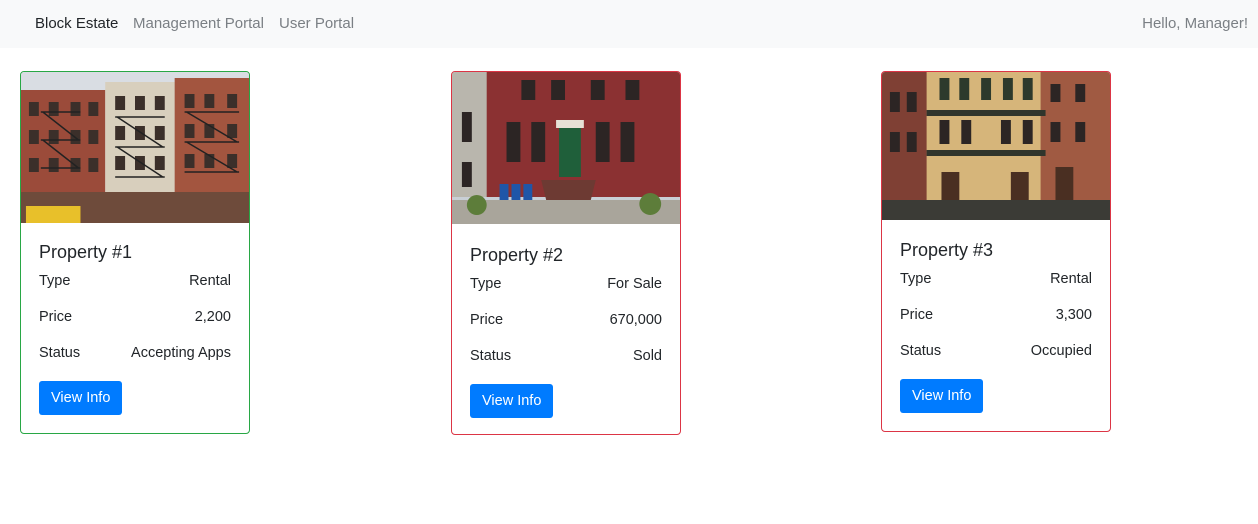 This screenshot has width=1258, height=524. Describe the element at coordinates (647, 356) in the screenshot. I see `status-value: Sold` at that location.